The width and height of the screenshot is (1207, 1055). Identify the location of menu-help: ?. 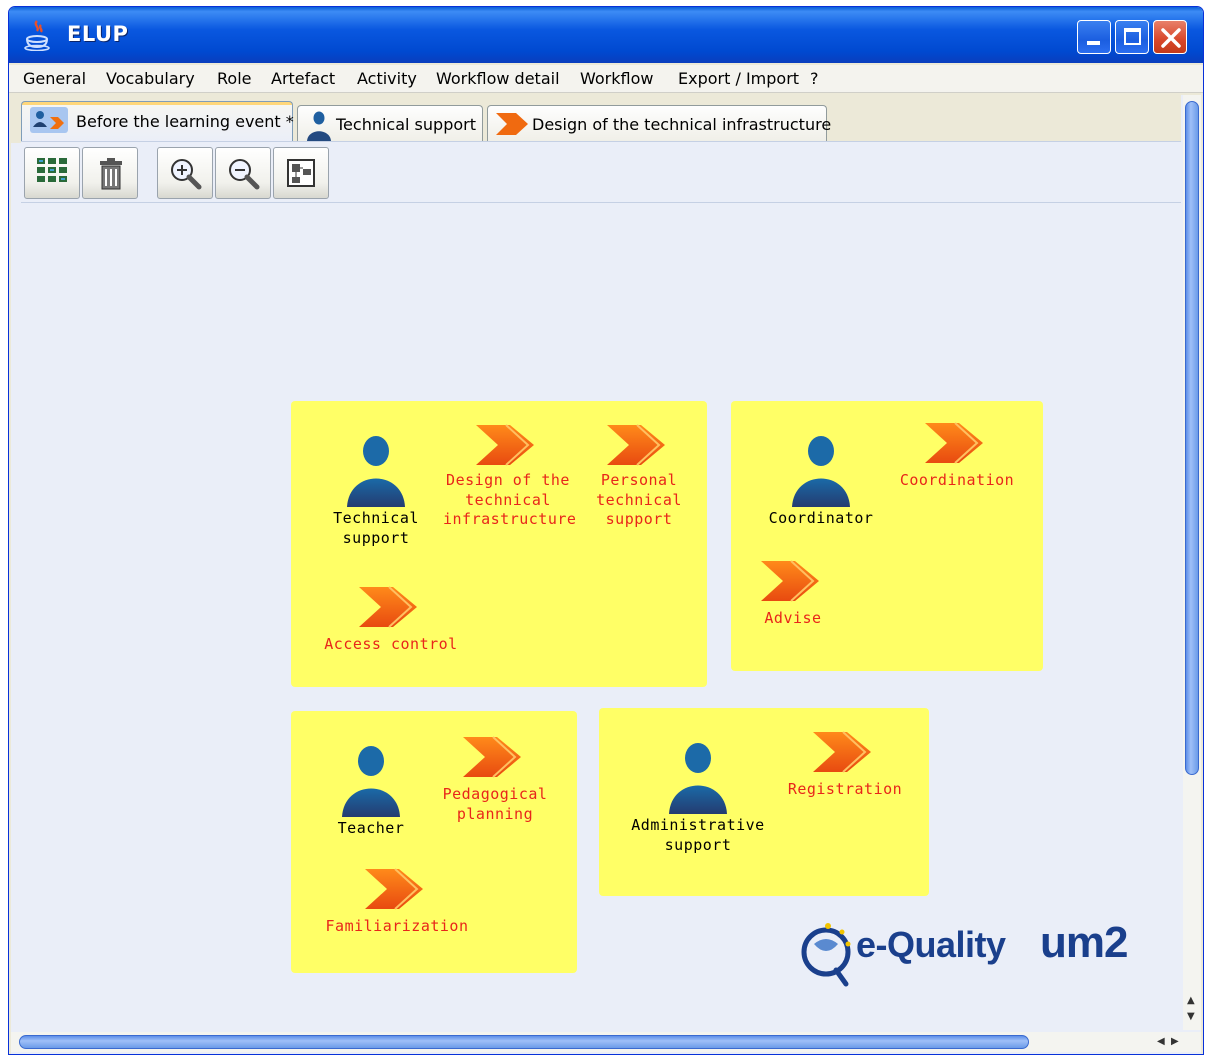
(814, 78).